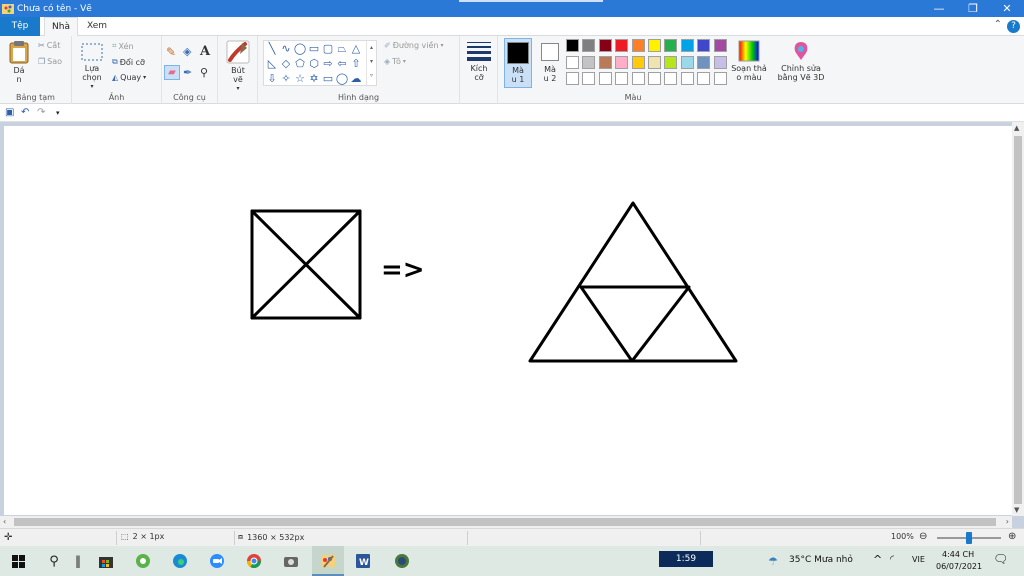 The width and height of the screenshot is (1024, 576). I want to click on outline-button: ✐ Đường viền ▾, so click(414, 45).